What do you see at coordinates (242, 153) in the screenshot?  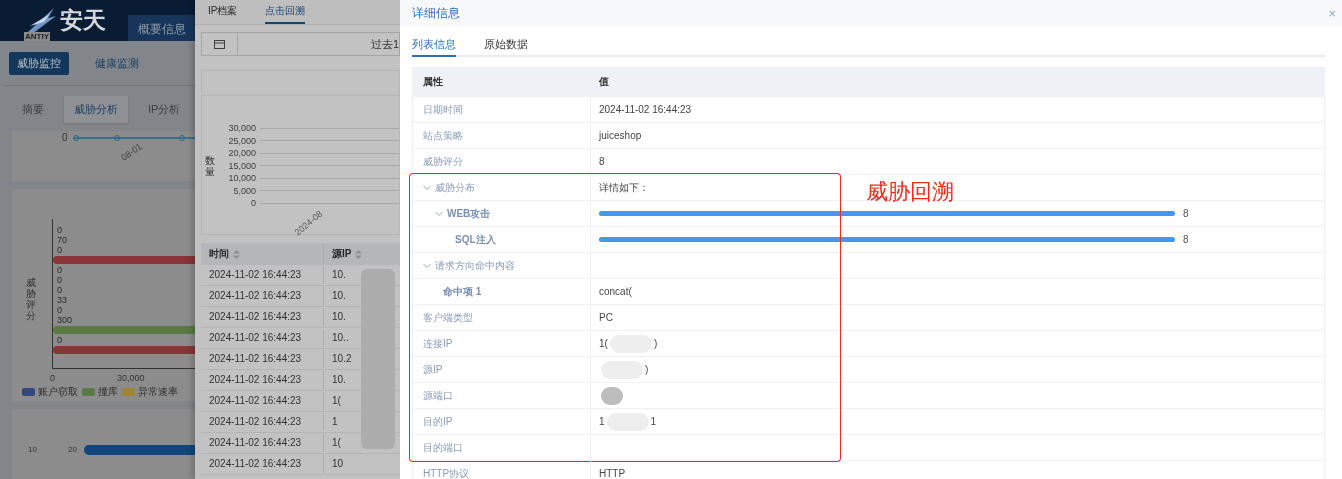 I see `axis-tick: 20,000` at bounding box center [242, 153].